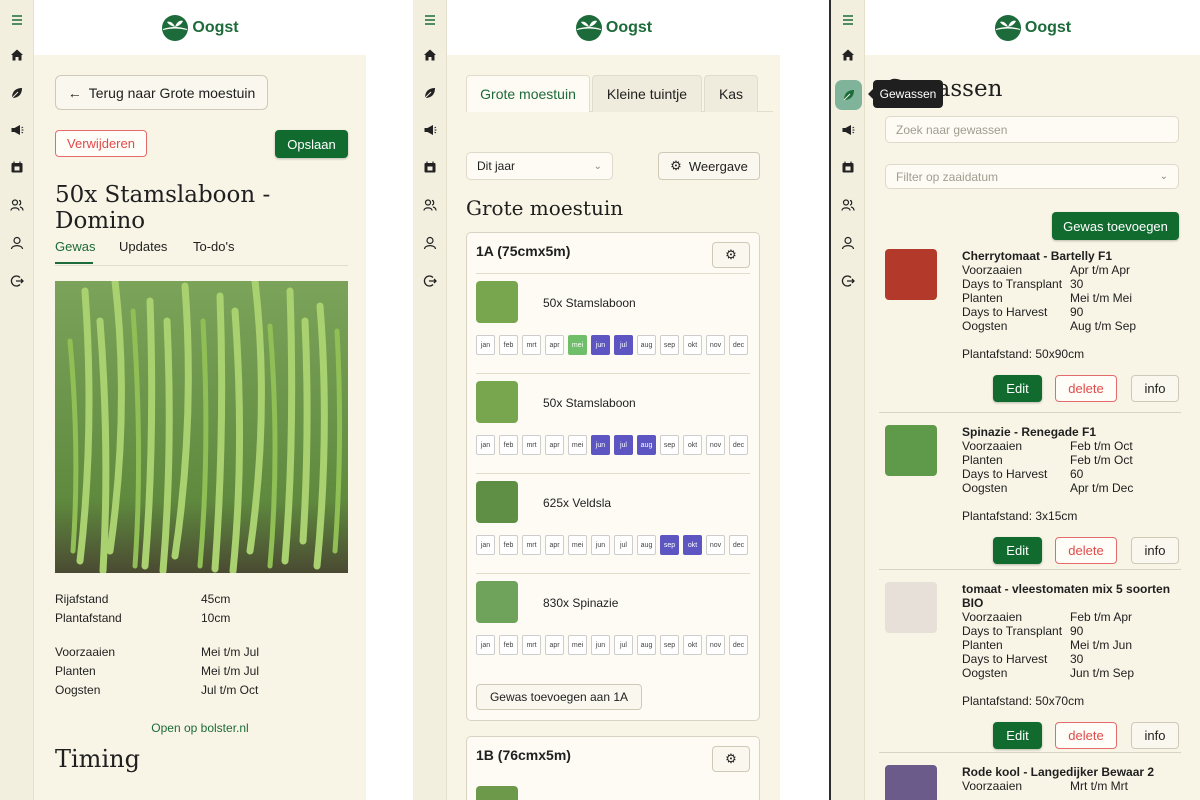 Image resolution: width=1200 pixels, height=800 pixels. What do you see at coordinates (539, 166) in the screenshot?
I see `year-select: Dit jaar ⌄` at bounding box center [539, 166].